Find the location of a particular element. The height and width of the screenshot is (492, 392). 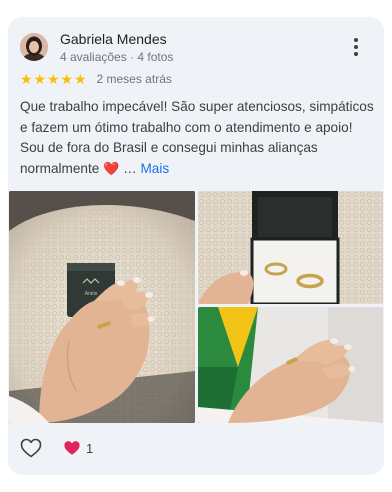

more-options-icon is located at coordinates (356, 47).